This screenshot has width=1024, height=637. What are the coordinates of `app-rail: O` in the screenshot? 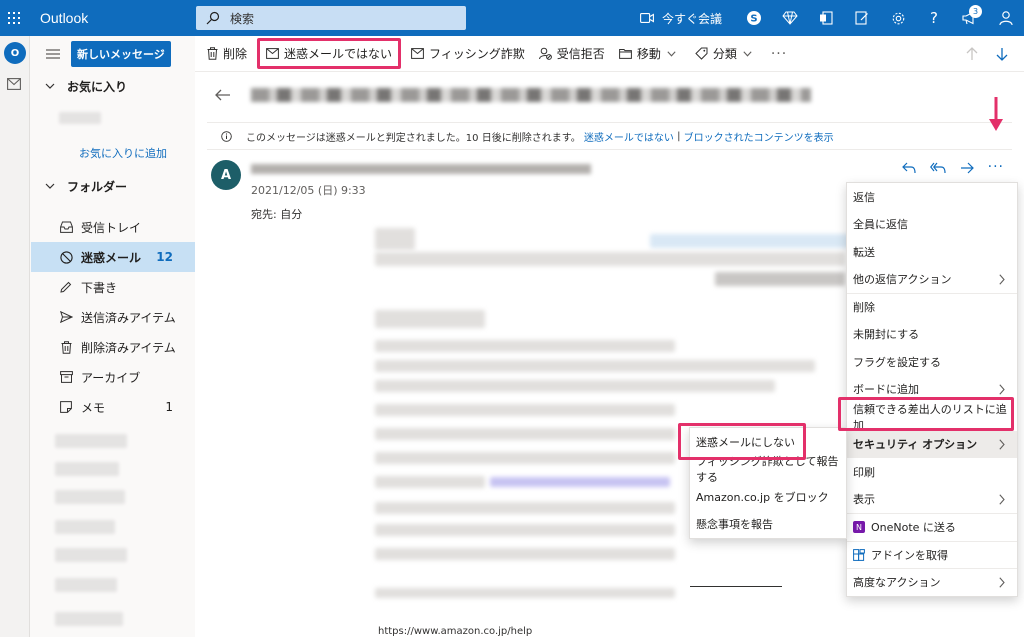 It's located at (15, 336).